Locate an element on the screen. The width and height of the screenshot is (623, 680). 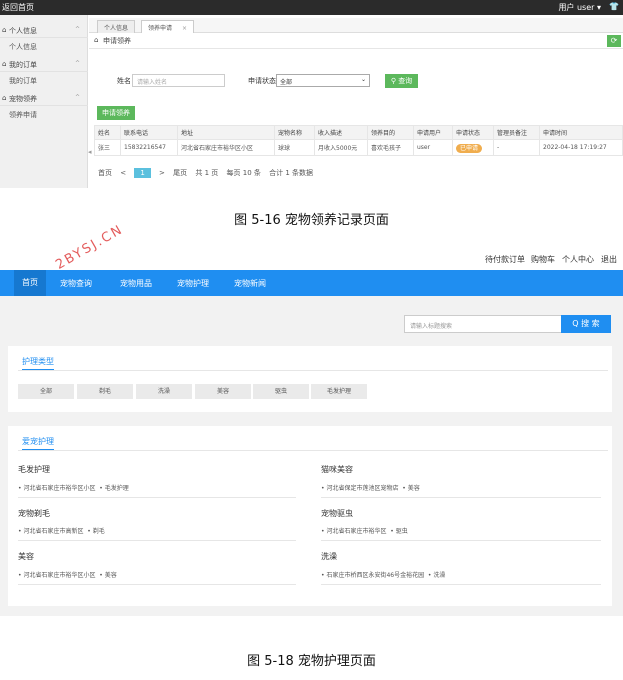
figure-caption-2: 图 5-18 宠物护理页面 is located at coordinates (311, 661).